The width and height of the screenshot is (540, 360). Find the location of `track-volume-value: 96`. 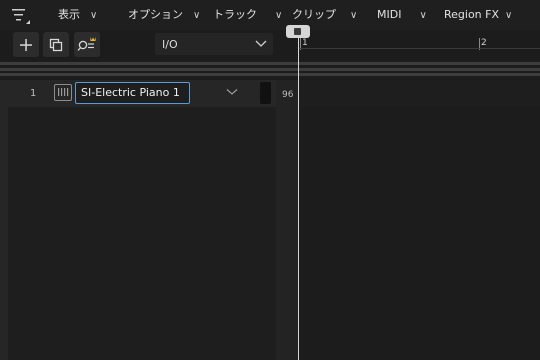

track-volume-value: 96 is located at coordinates (288, 95).